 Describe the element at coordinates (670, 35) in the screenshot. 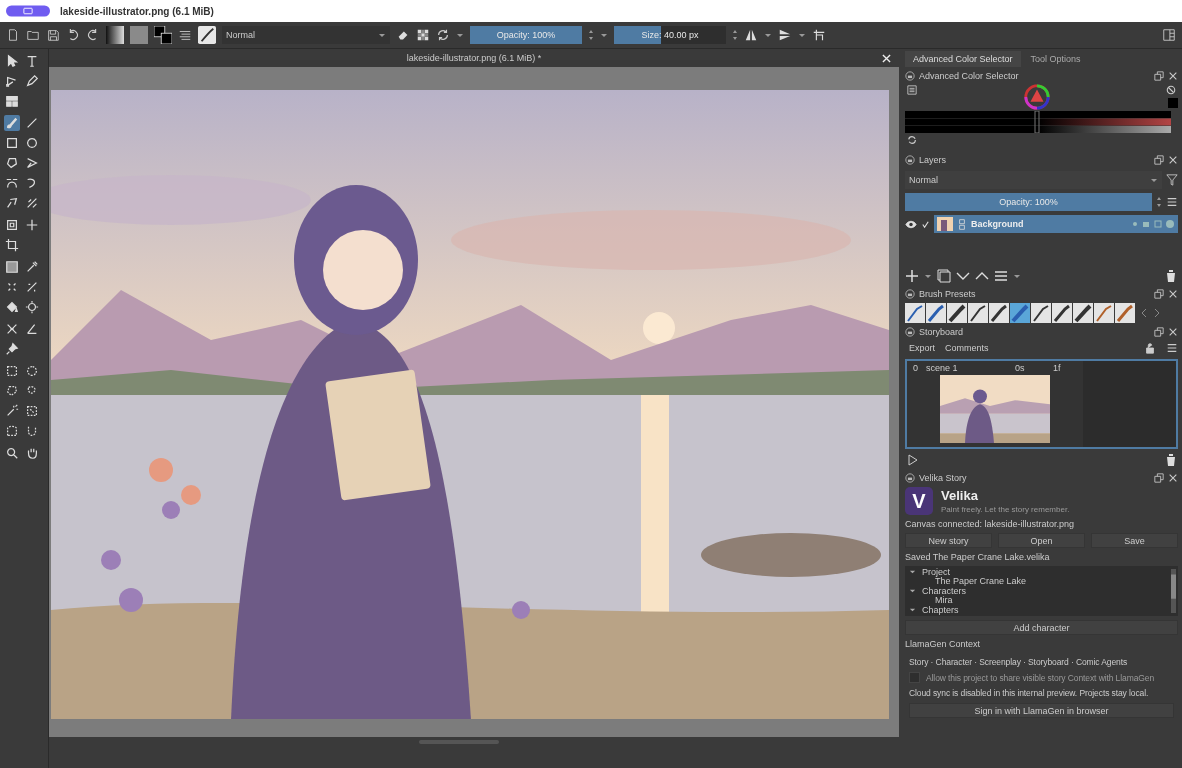

I see `size-slider: Size: 40.00 px` at that location.